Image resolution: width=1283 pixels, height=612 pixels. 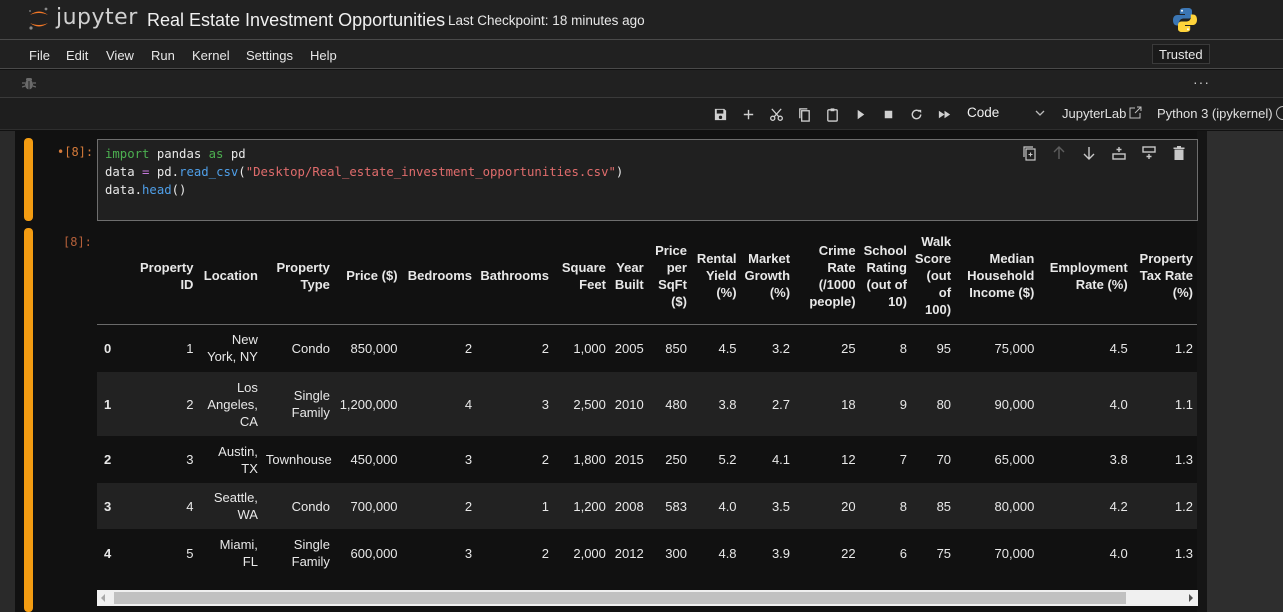 I want to click on table-cell: 4.0, so click(x=1118, y=404).